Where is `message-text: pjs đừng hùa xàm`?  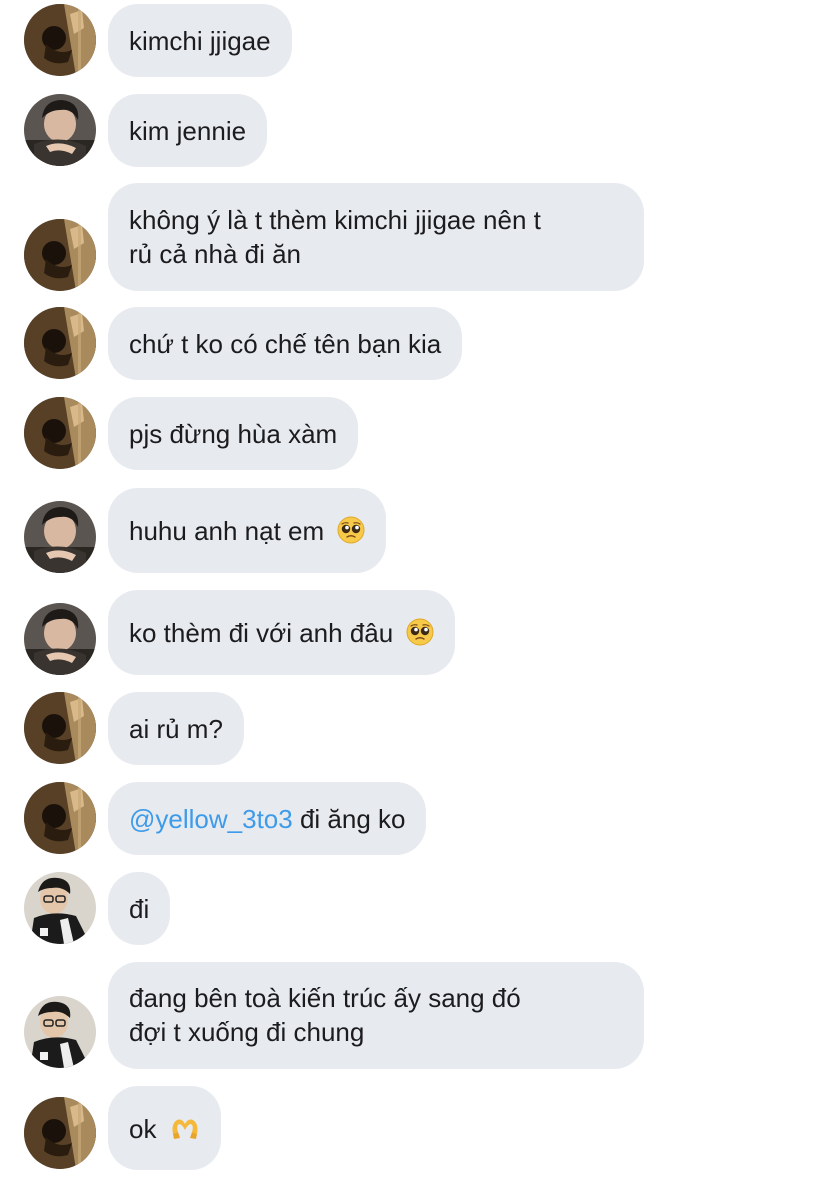
message-text: pjs đừng hùa xàm is located at coordinates (233, 434).